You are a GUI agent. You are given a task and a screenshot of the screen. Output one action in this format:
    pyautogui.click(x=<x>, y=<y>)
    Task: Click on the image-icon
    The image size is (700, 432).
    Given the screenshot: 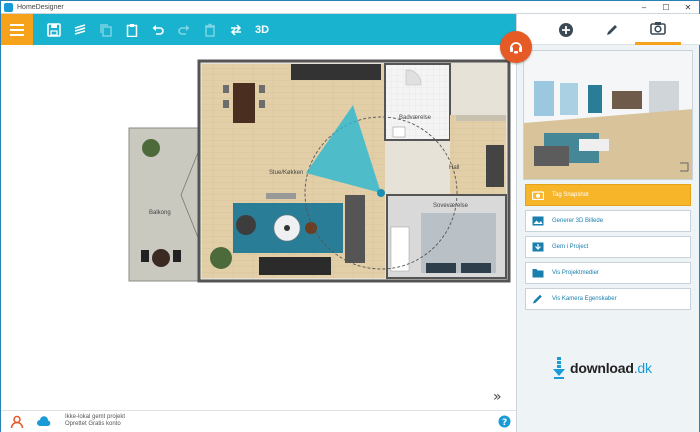 What is the action you would take?
    pyautogui.click(x=538, y=221)
    